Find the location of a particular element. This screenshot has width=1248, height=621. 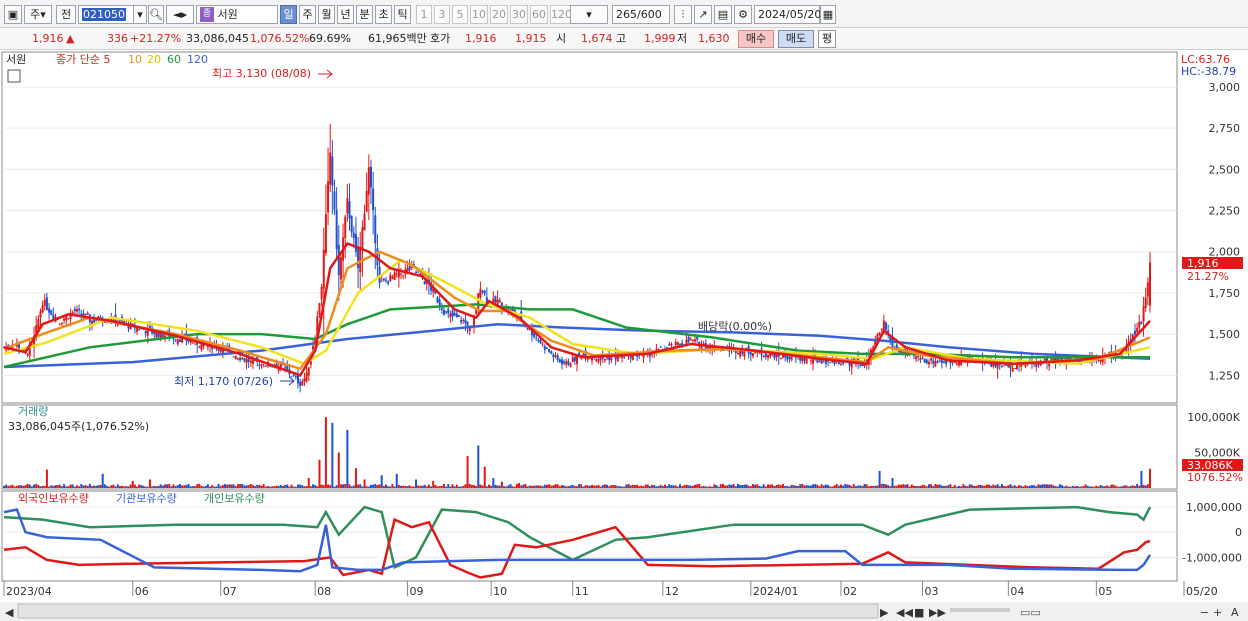

minute-button: 120 is located at coordinates (561, 14).